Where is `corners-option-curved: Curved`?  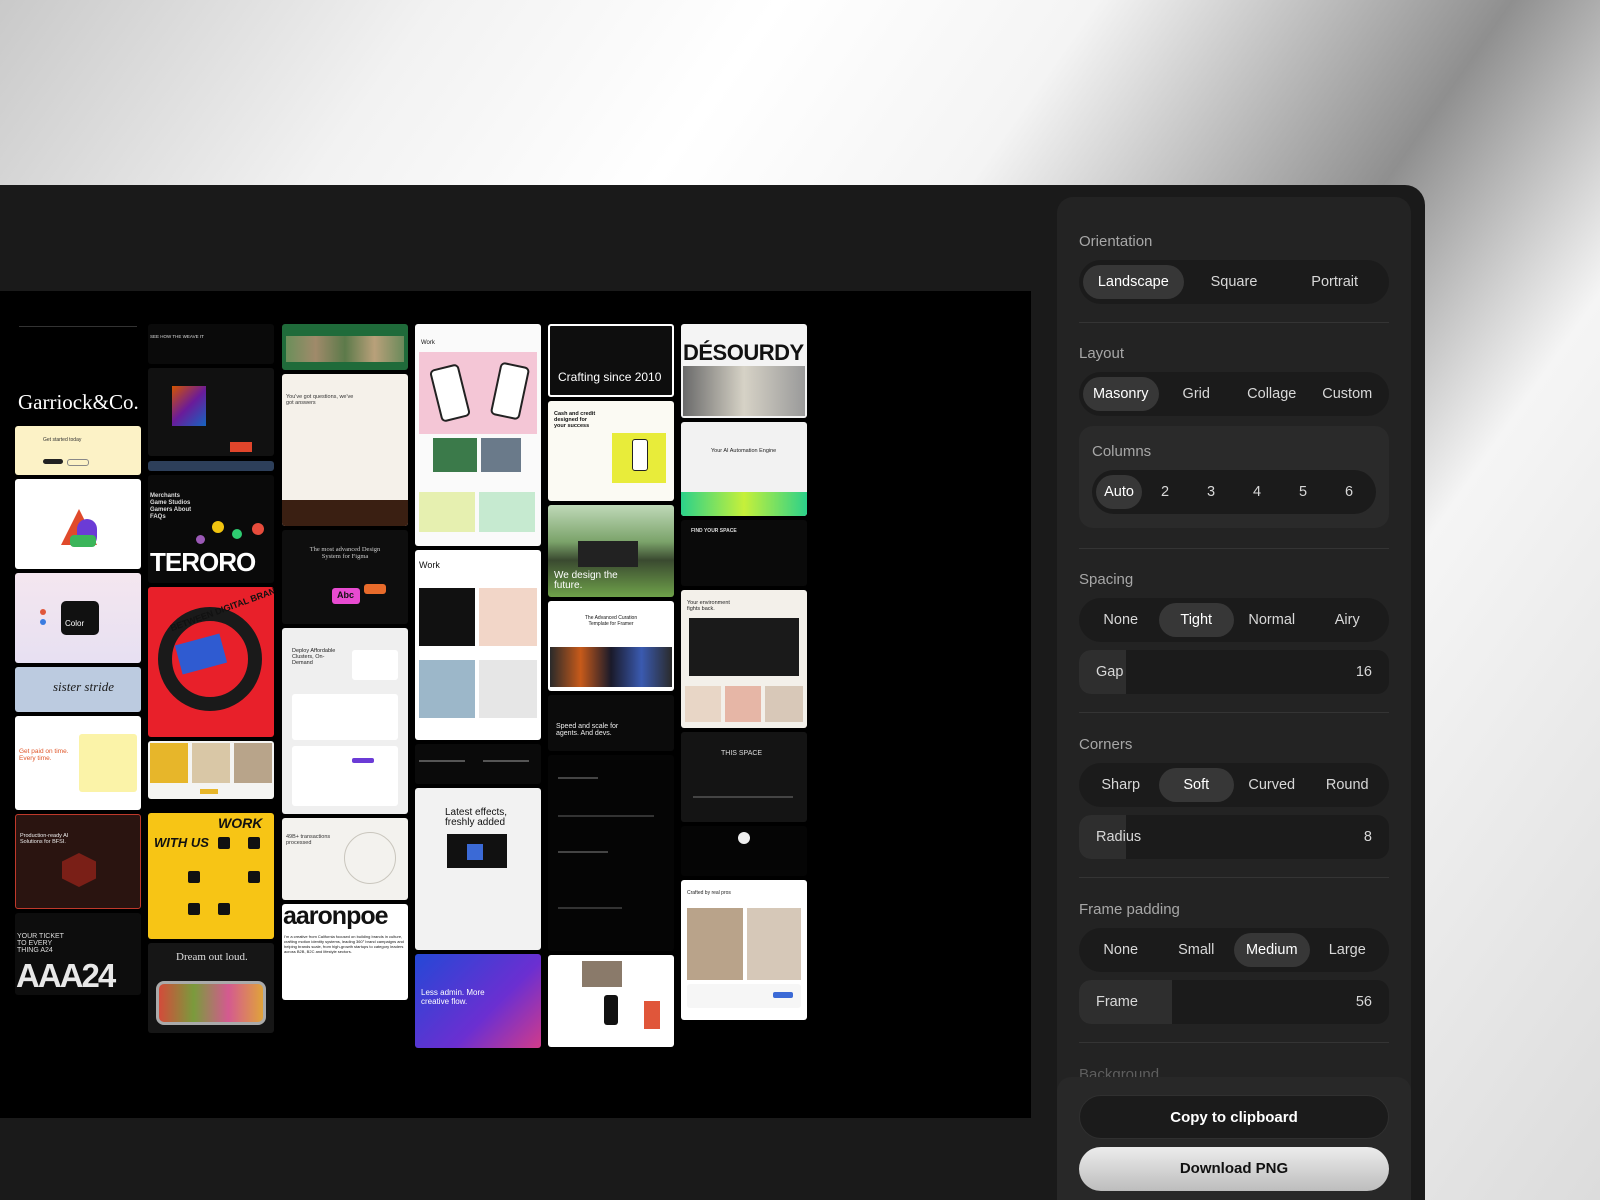 corners-option-curved: Curved is located at coordinates (1272, 785).